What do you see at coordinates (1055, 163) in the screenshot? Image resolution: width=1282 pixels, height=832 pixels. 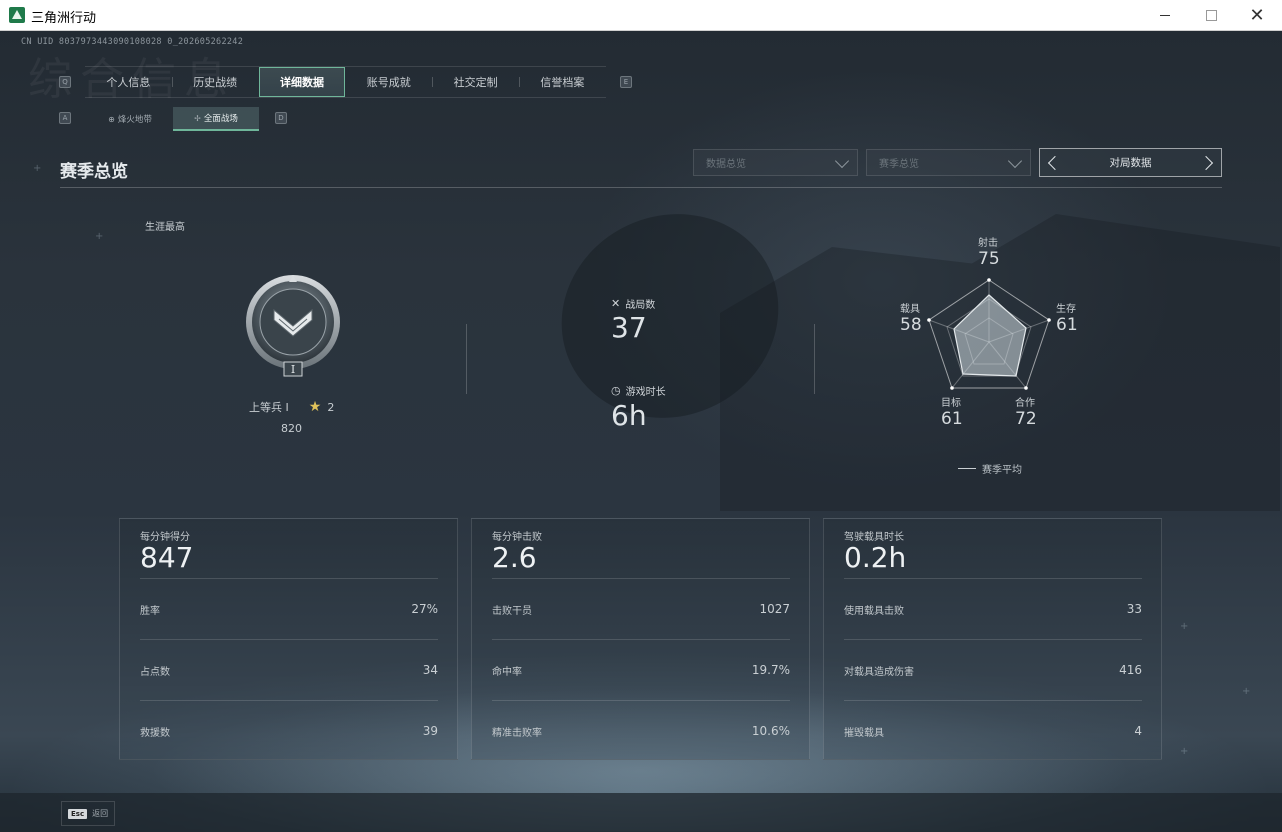 I see `chevron-left-icon` at bounding box center [1055, 163].